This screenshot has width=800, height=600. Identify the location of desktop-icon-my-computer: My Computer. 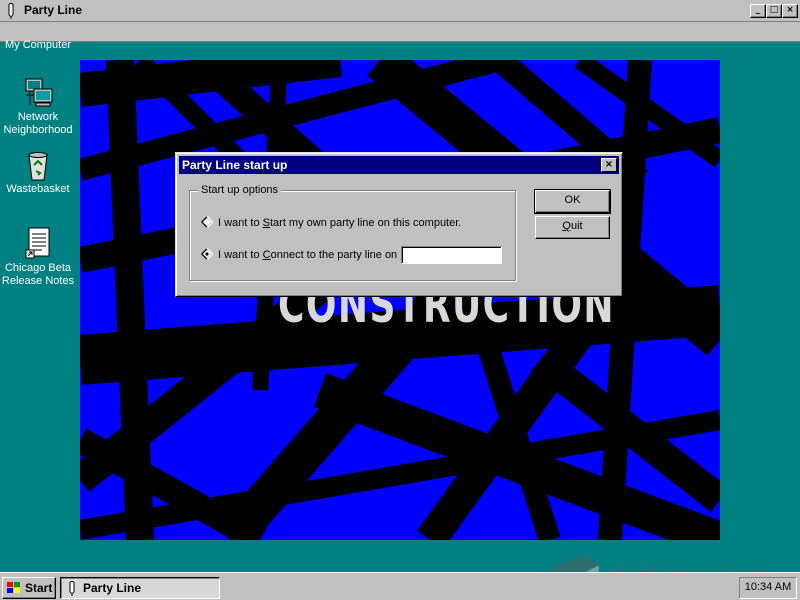
(38, 45).